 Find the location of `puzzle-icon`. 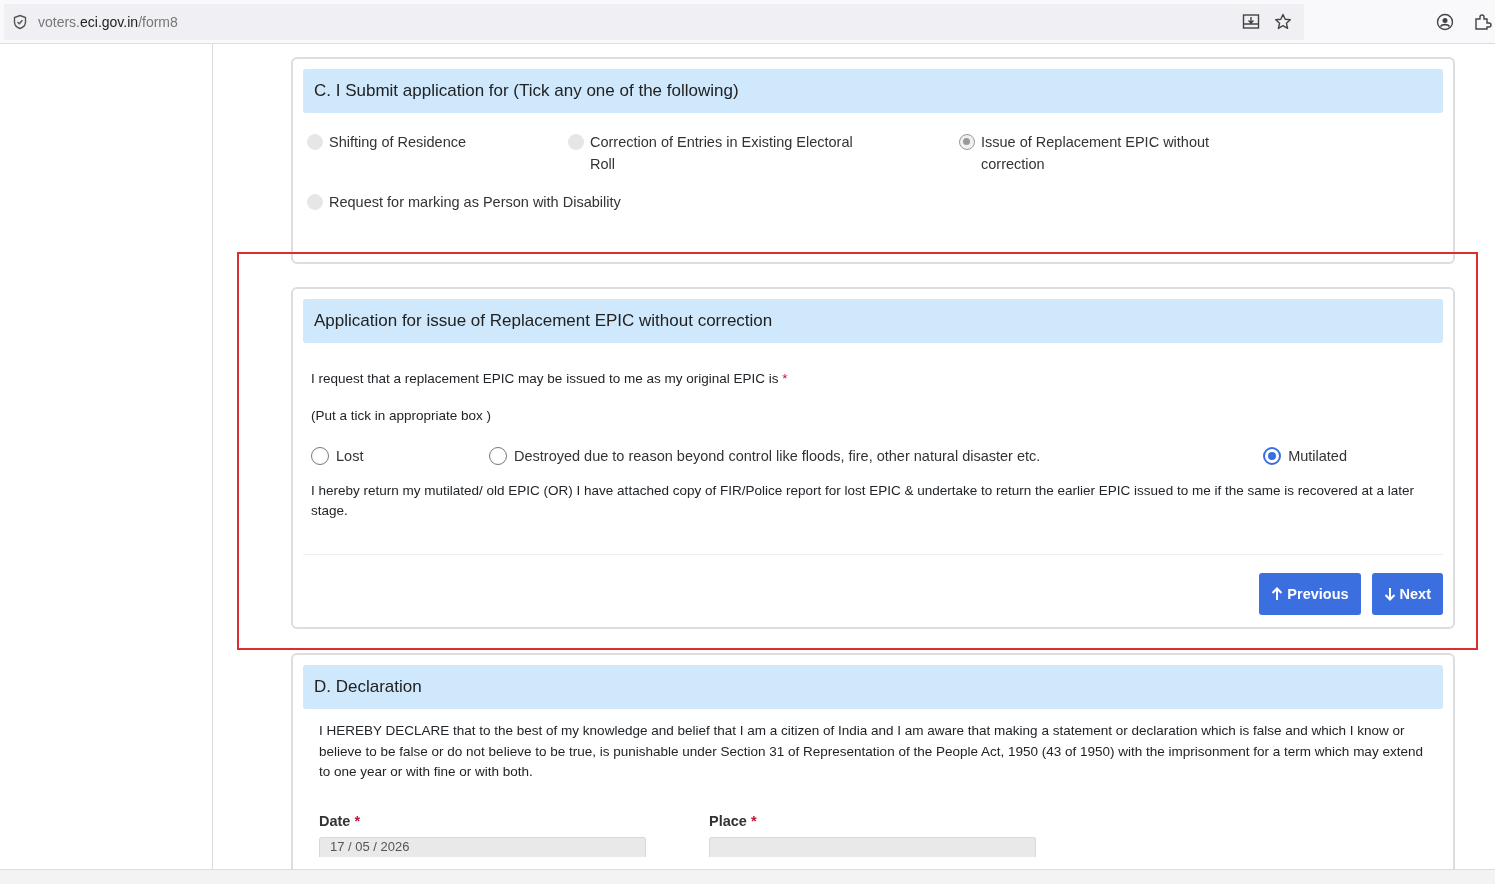

puzzle-icon is located at coordinates (1483, 21).